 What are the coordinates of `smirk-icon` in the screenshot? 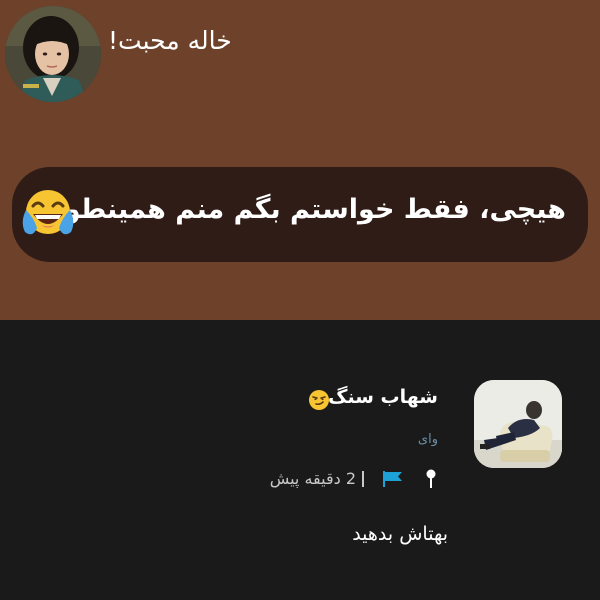 It's located at (319, 400).